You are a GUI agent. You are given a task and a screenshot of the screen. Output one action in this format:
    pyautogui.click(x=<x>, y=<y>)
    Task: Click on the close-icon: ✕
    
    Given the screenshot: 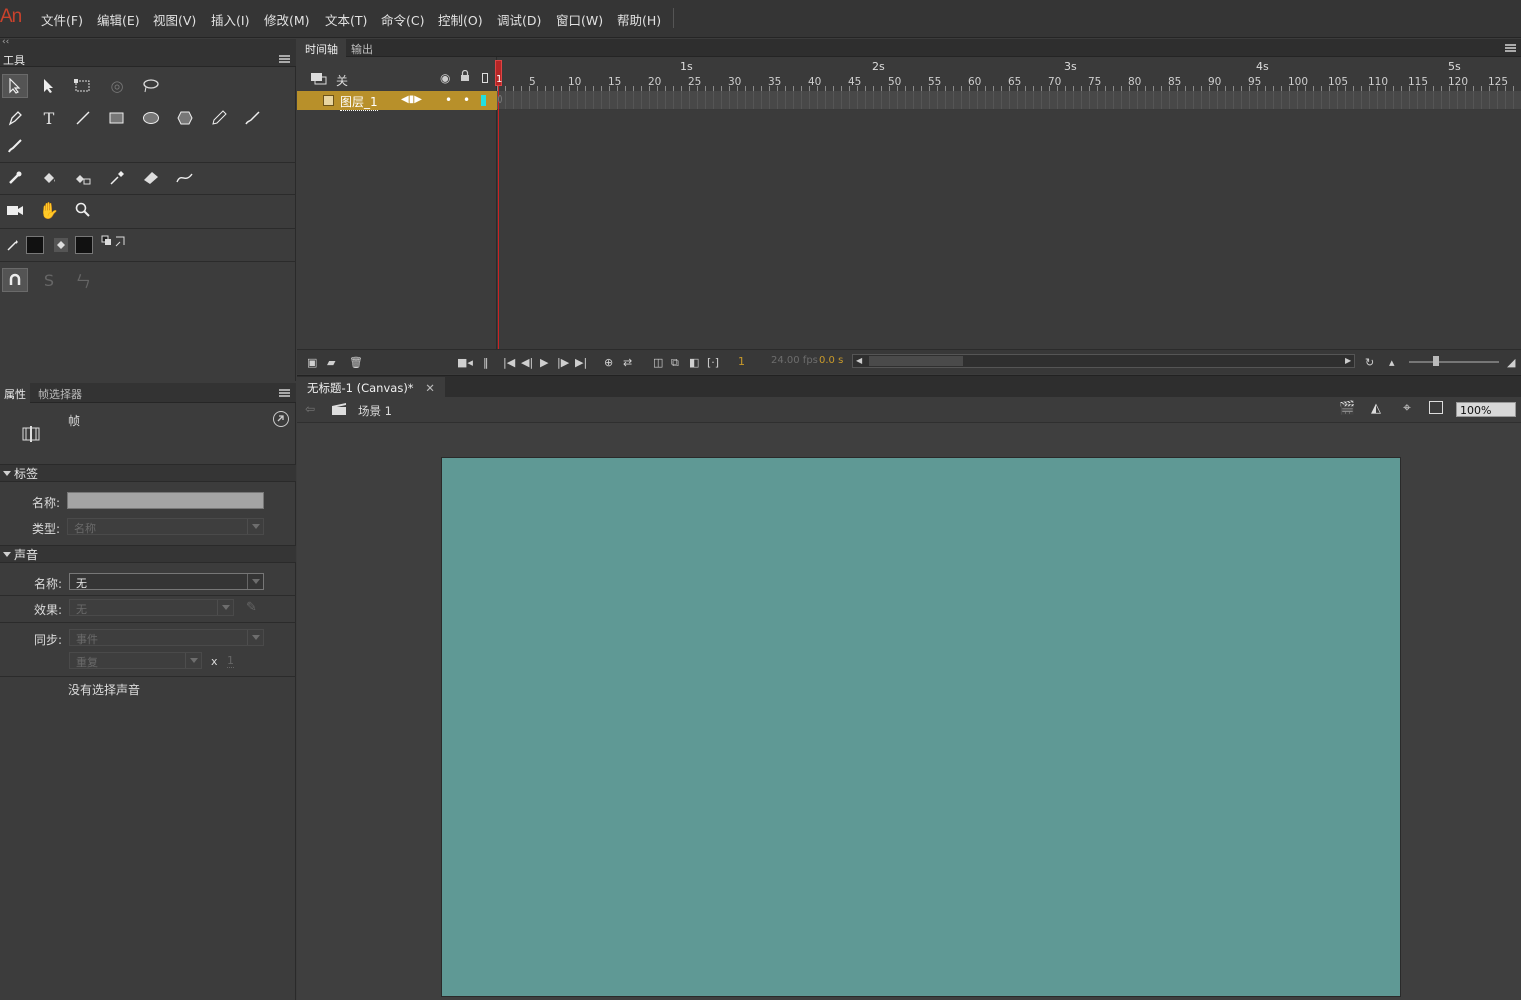 What is the action you would take?
    pyautogui.click(x=430, y=388)
    